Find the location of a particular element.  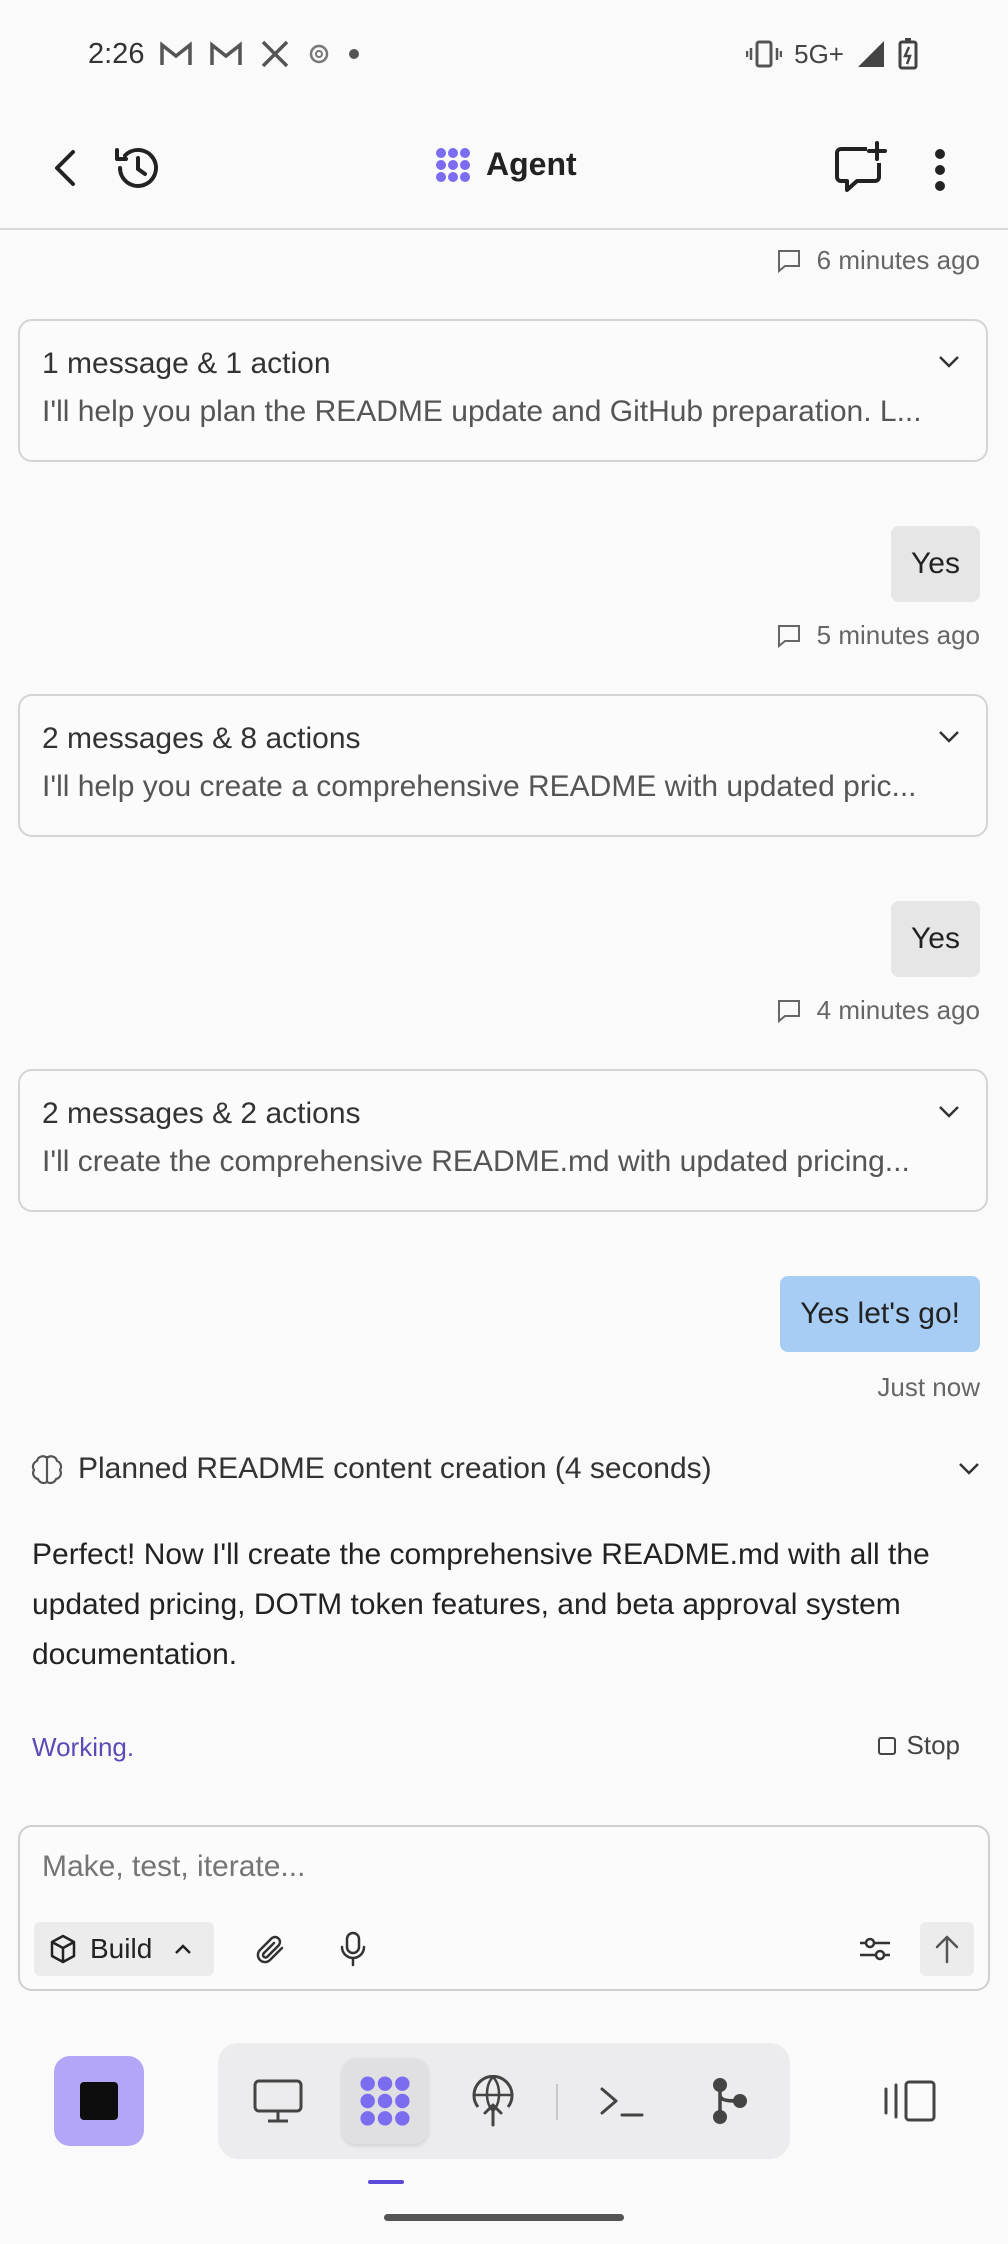

send-button is located at coordinates (947, 1949).